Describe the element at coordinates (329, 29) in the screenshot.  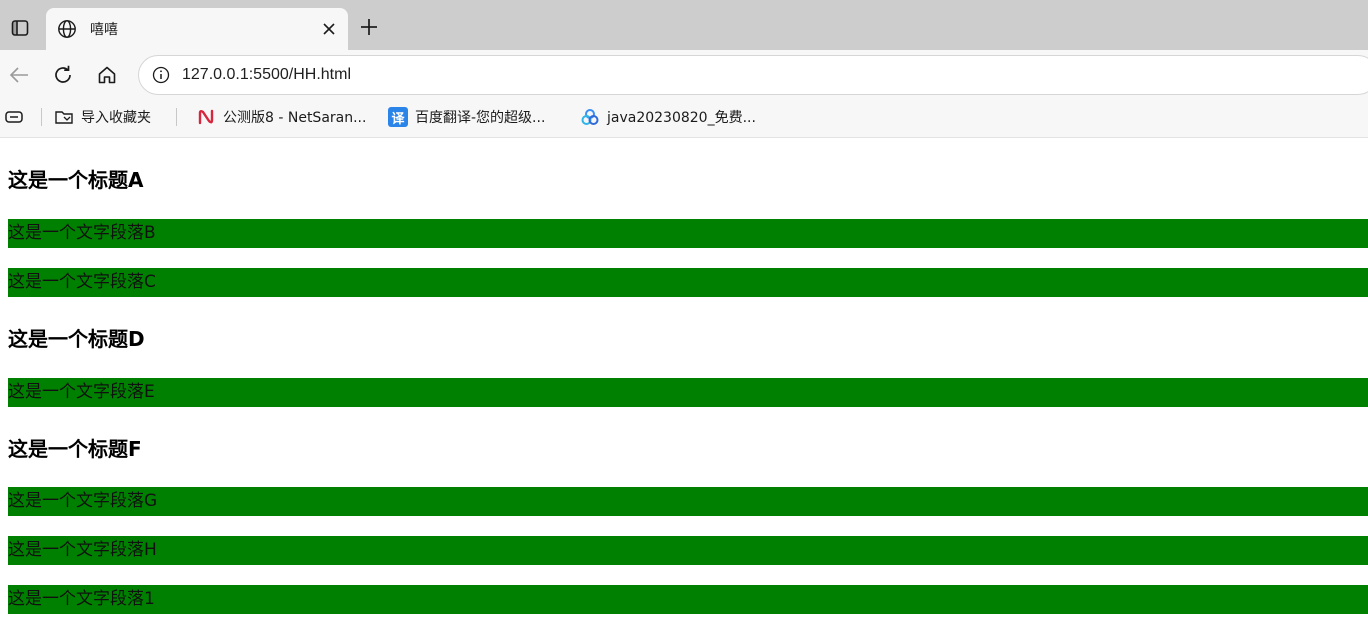
I see `close-tab-icon` at that location.